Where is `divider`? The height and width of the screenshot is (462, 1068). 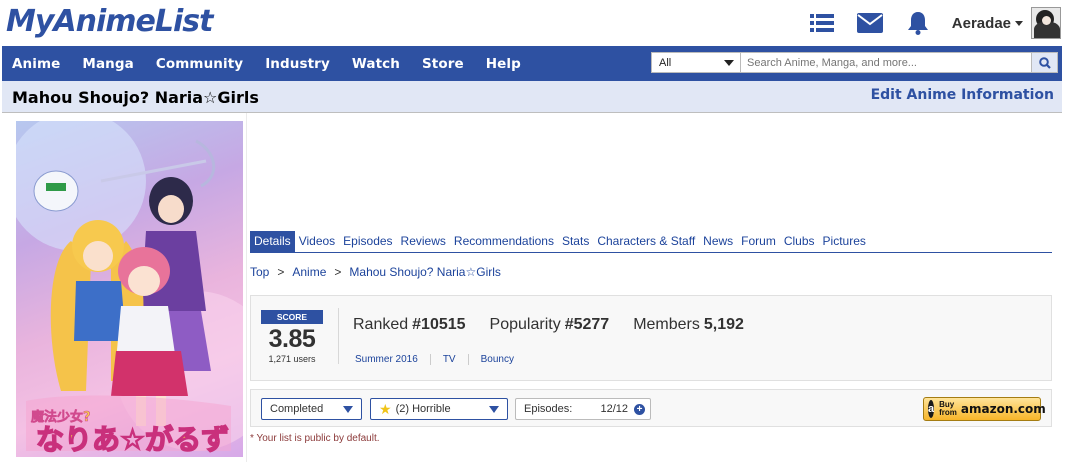 divider is located at coordinates (338, 336).